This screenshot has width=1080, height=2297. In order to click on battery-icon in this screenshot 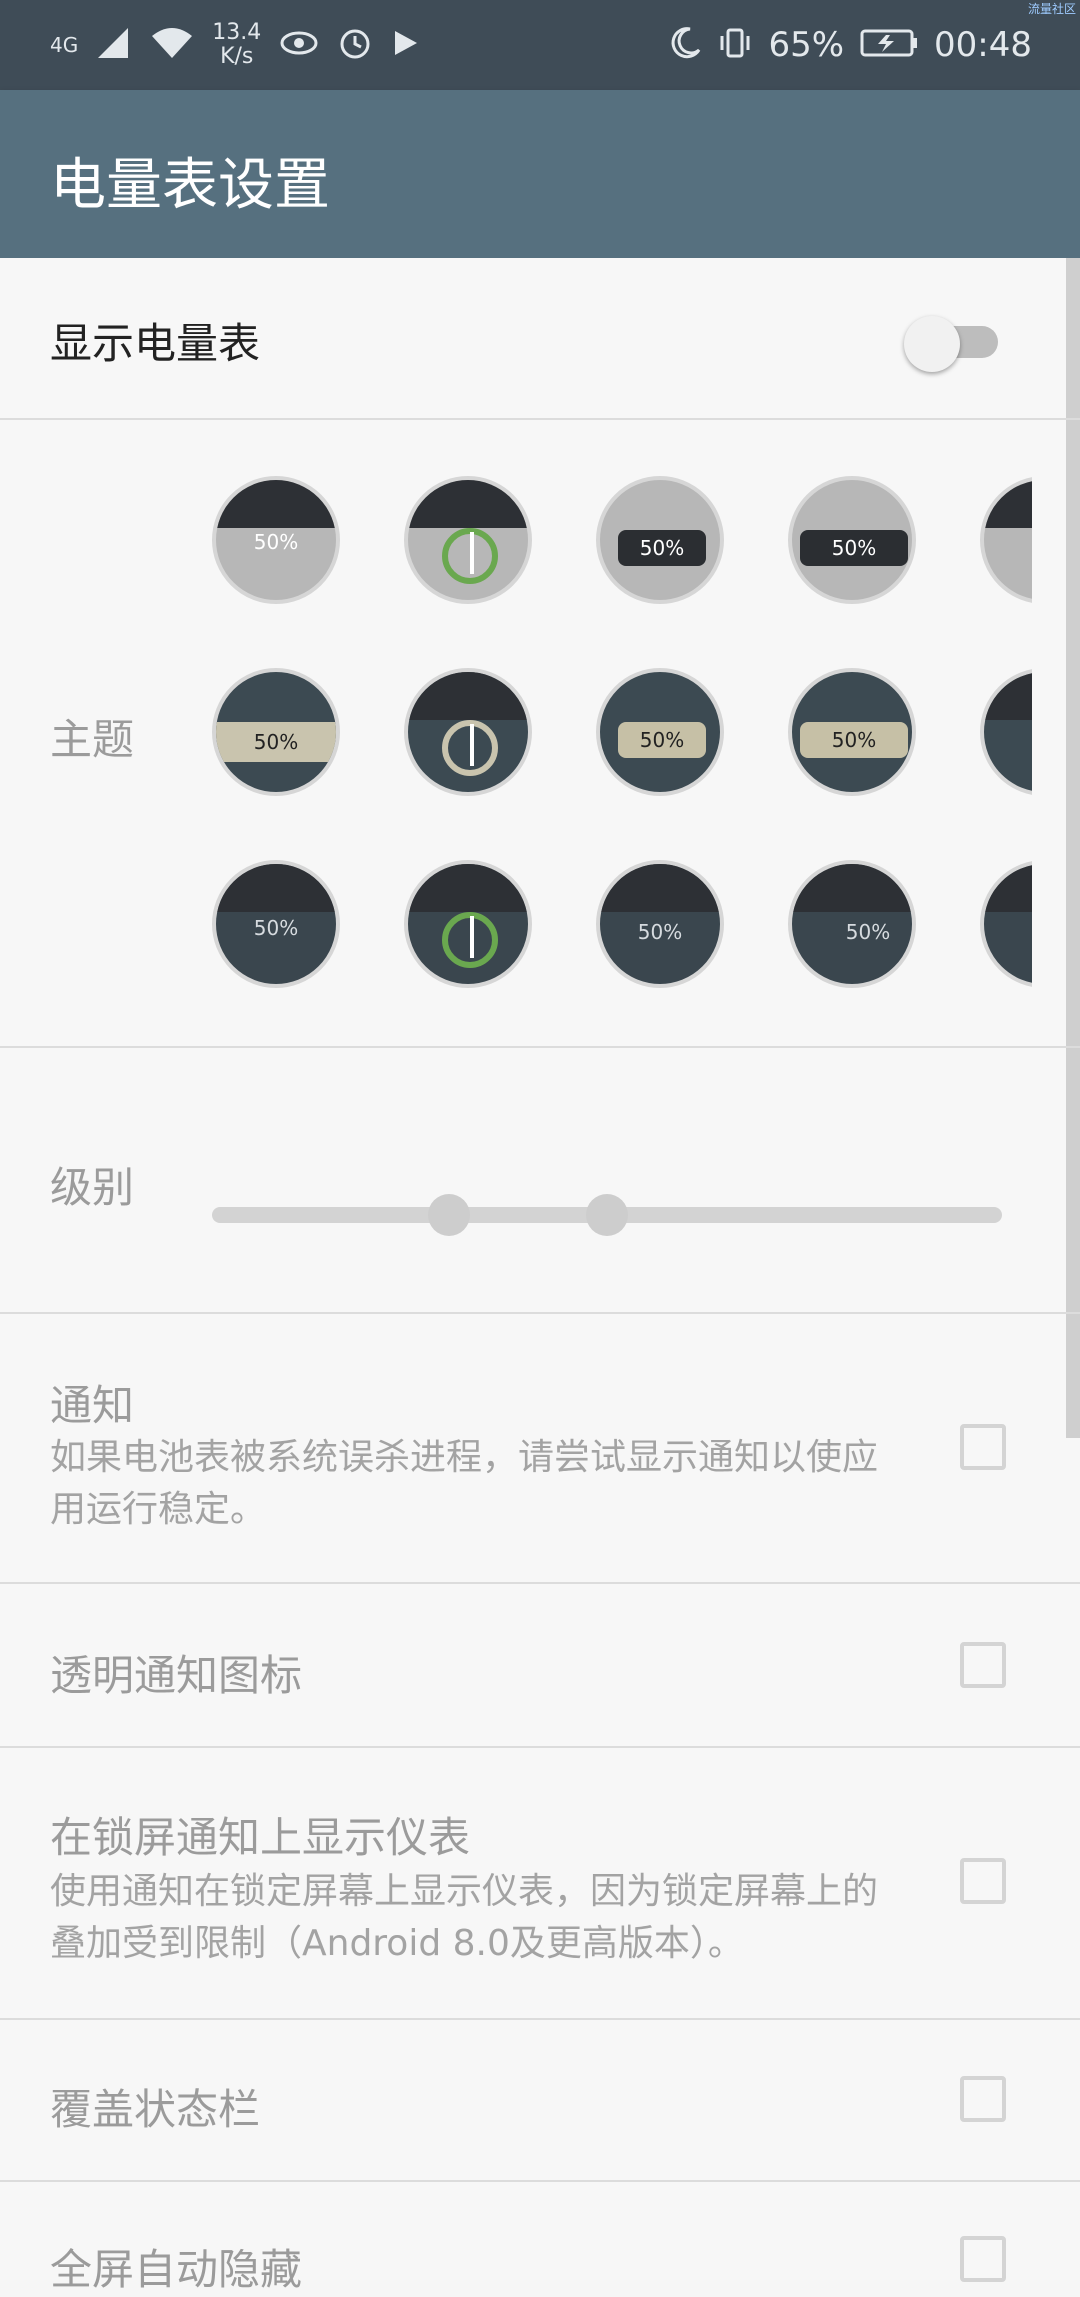, I will do `click(889, 45)`.